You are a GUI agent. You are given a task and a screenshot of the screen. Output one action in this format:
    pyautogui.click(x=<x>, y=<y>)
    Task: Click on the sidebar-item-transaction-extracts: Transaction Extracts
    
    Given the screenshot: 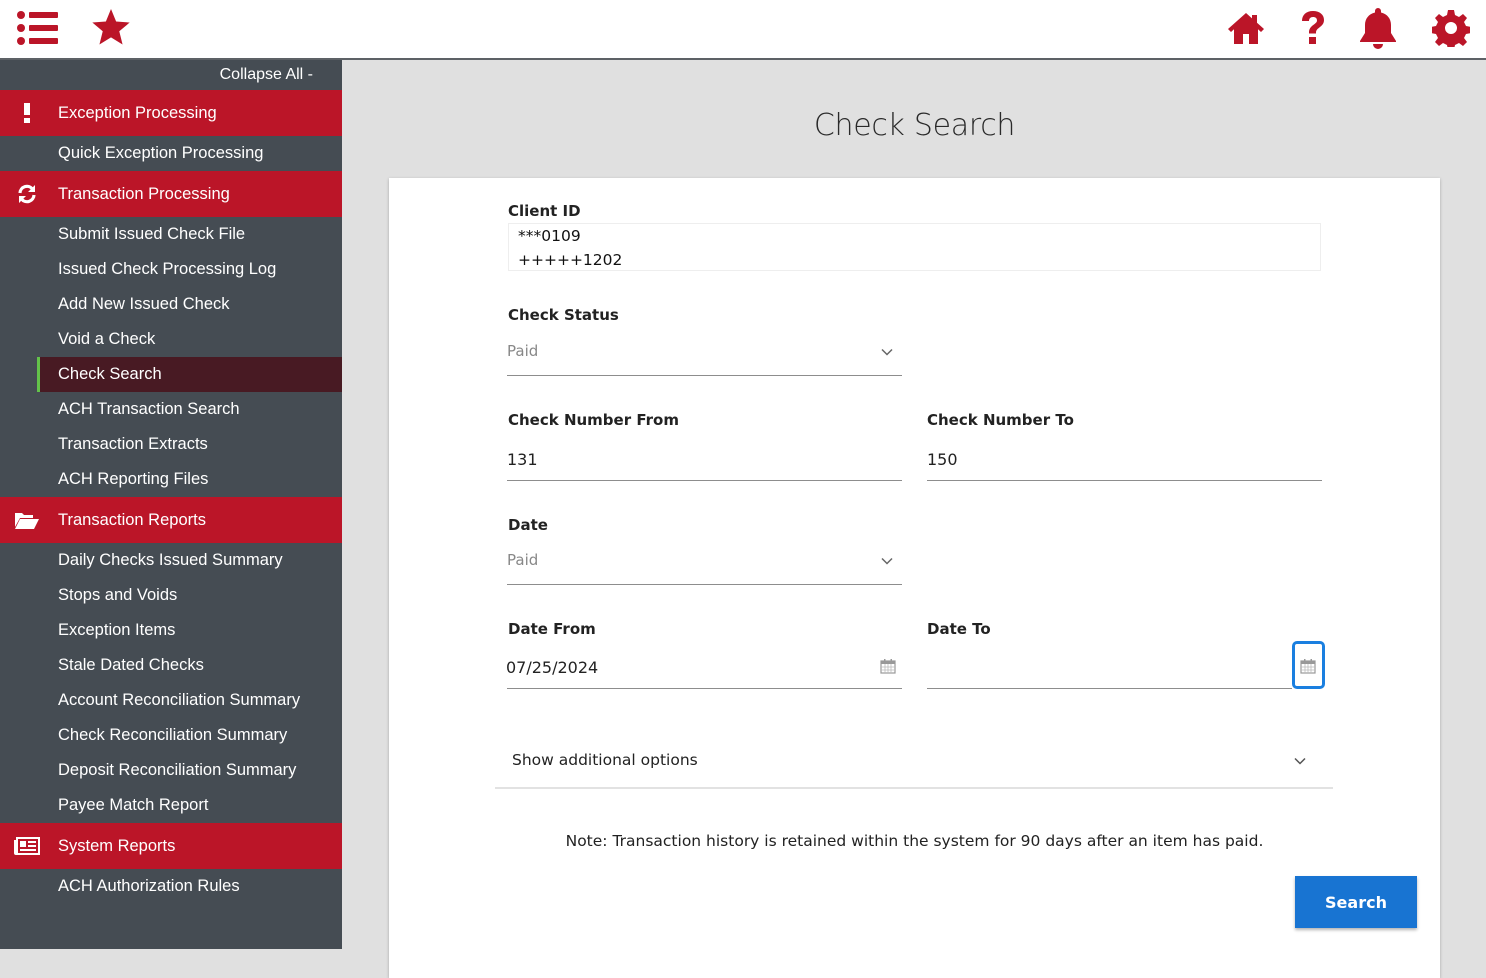 What is the action you would take?
    pyautogui.click(x=171, y=444)
    